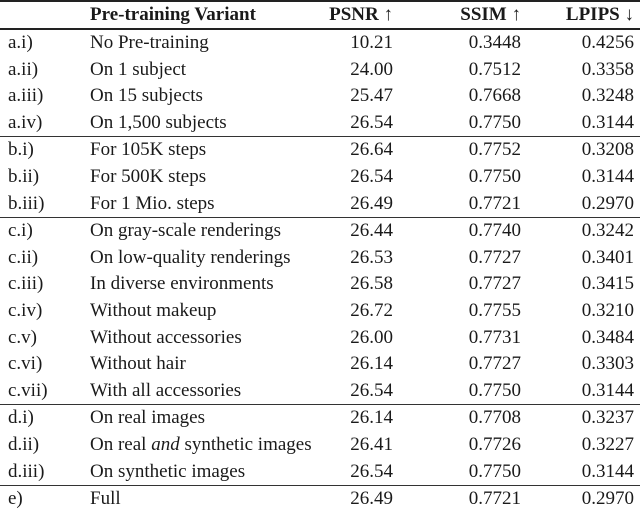 This screenshot has width=640, height=513. I want to click on row-psnr: 10.21, so click(371, 42).